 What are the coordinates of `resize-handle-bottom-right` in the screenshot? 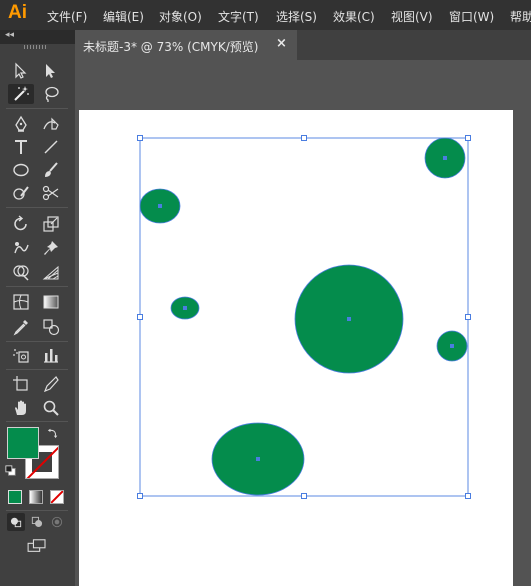 It's located at (468, 496).